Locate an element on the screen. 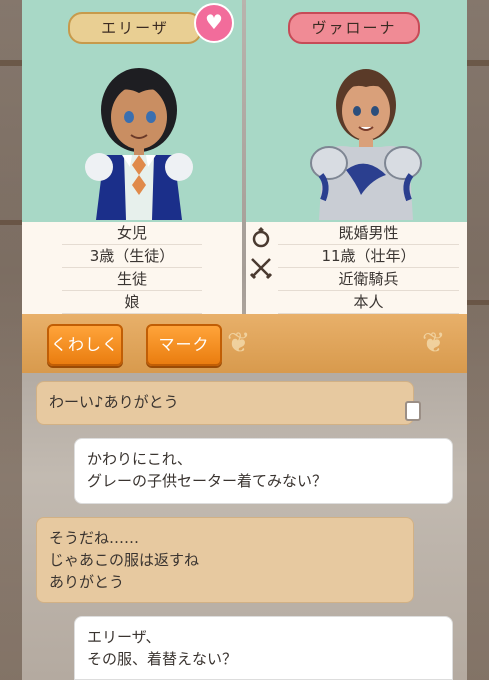 The width and height of the screenshot is (489, 680). action-toolbar: ❦ ❦ くわしく マーク is located at coordinates (244, 343).